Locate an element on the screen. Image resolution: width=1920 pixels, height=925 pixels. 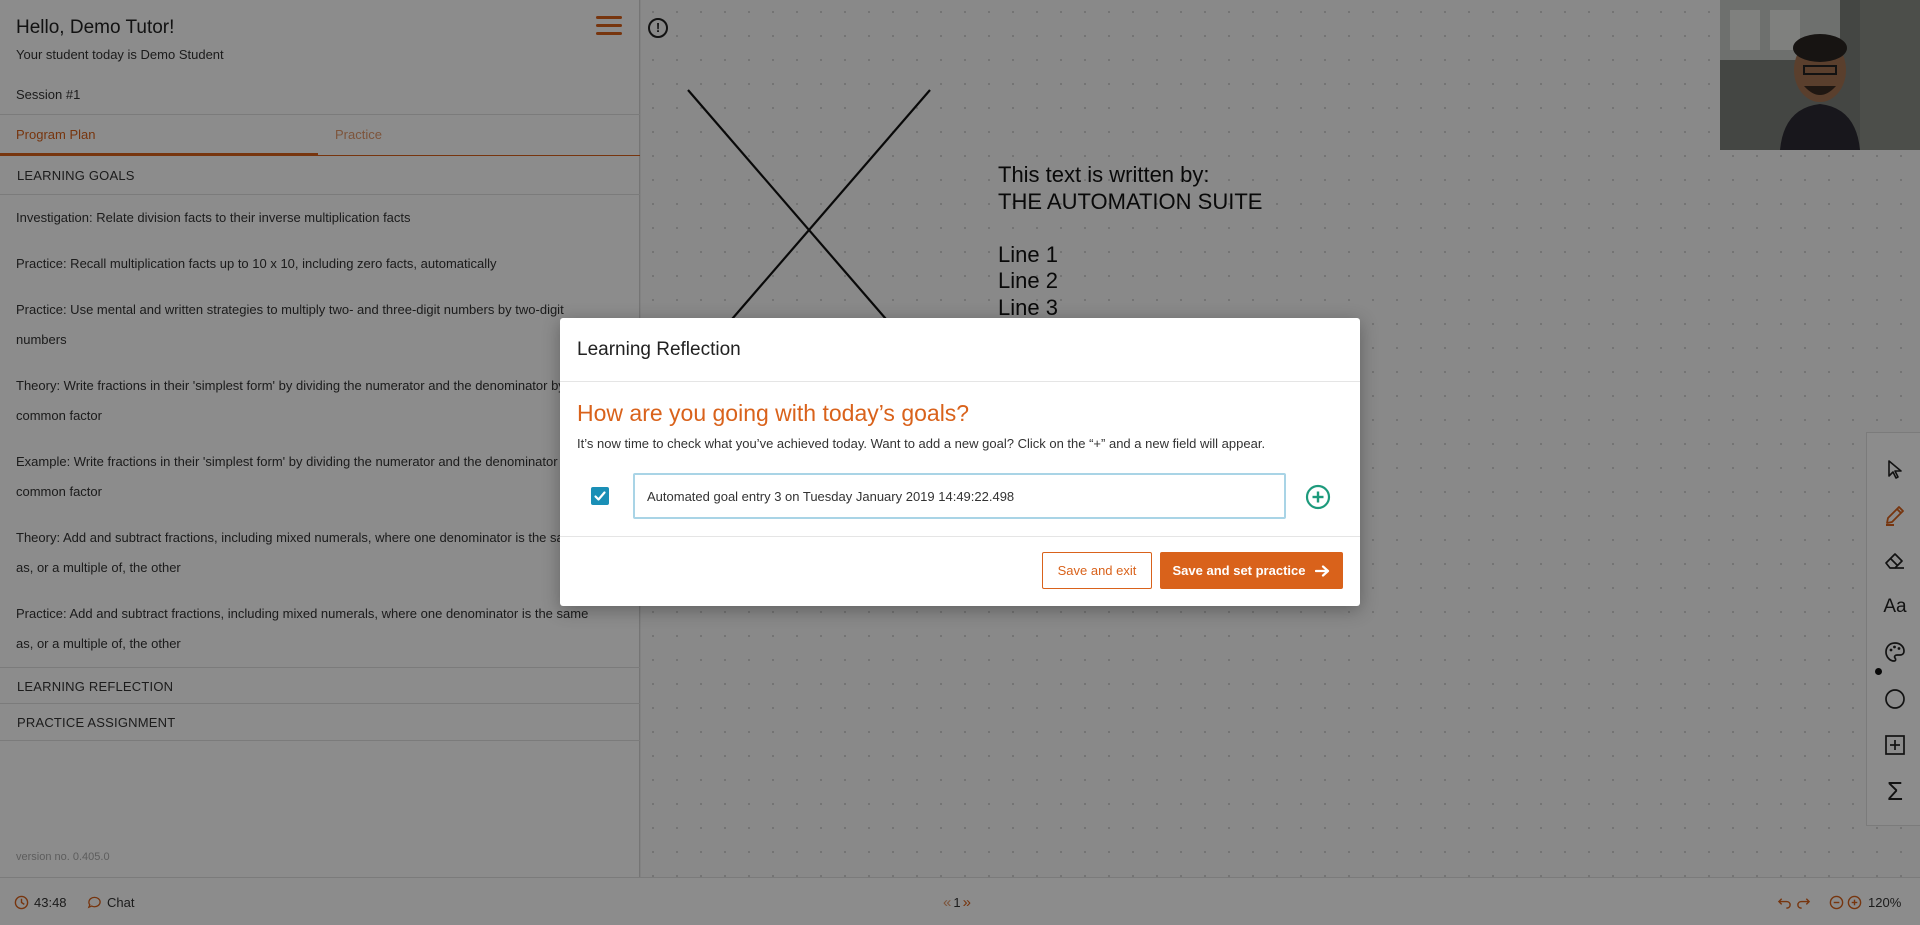
goal-checkbox is located at coordinates (600, 496).